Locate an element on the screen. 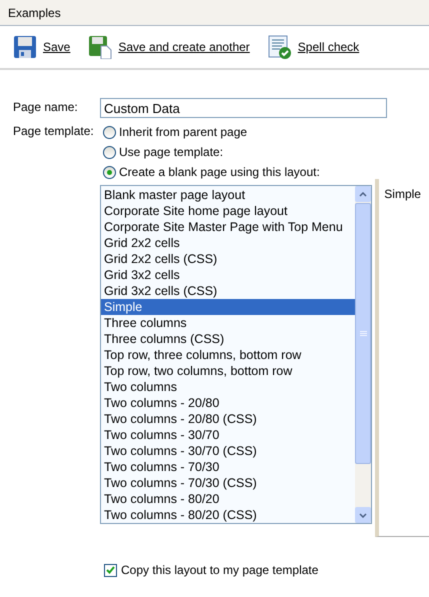 This screenshot has height=597, width=429. toolbar-link: Spell check is located at coordinates (314, 47).